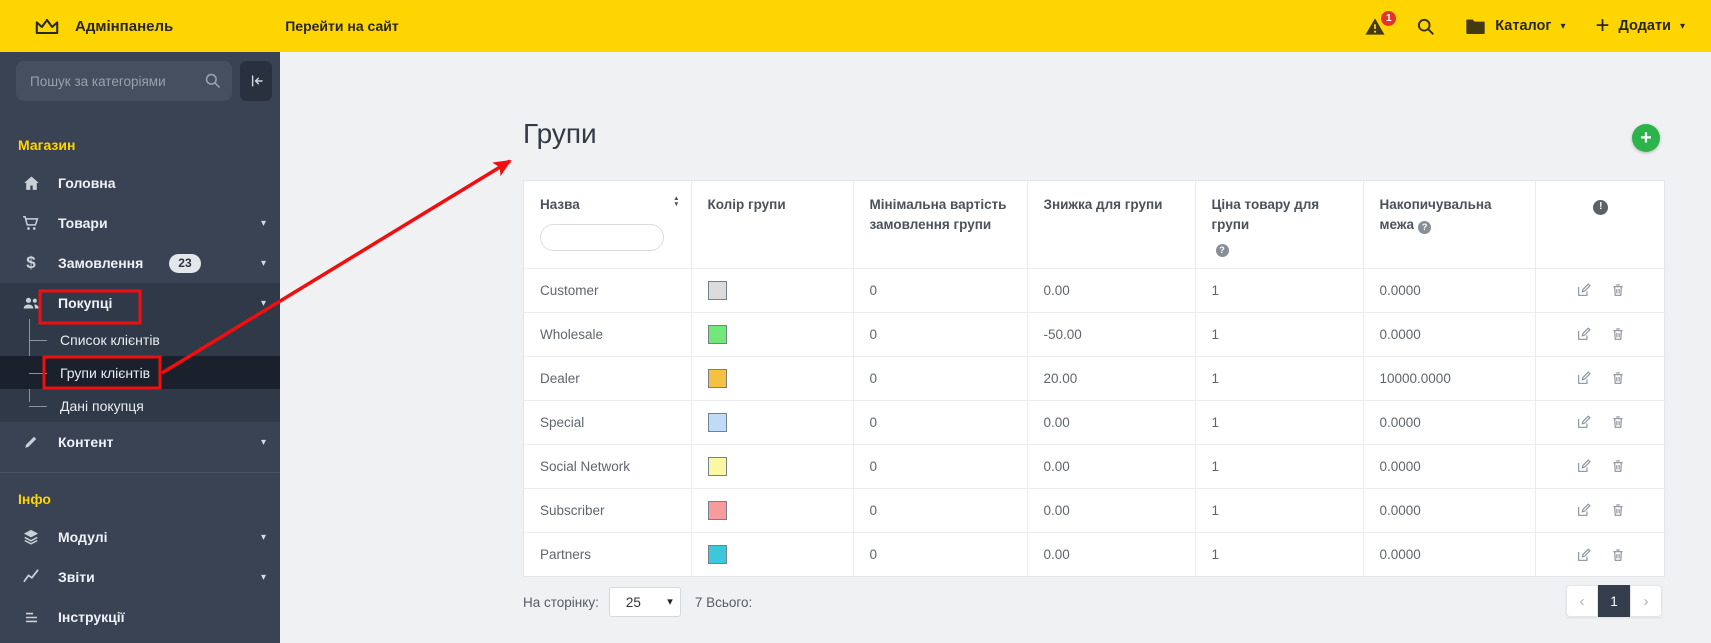 The height and width of the screenshot is (643, 1711). I want to click on sidebar-item-reports: Звіти ▾, so click(140, 577).